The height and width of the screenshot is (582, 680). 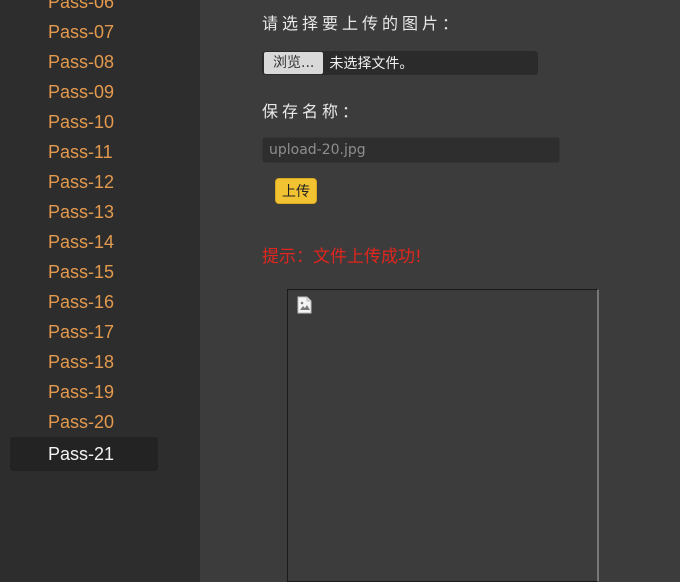 I want to click on sidebar-item-pass-10: Pass-10, so click(x=84, y=122).